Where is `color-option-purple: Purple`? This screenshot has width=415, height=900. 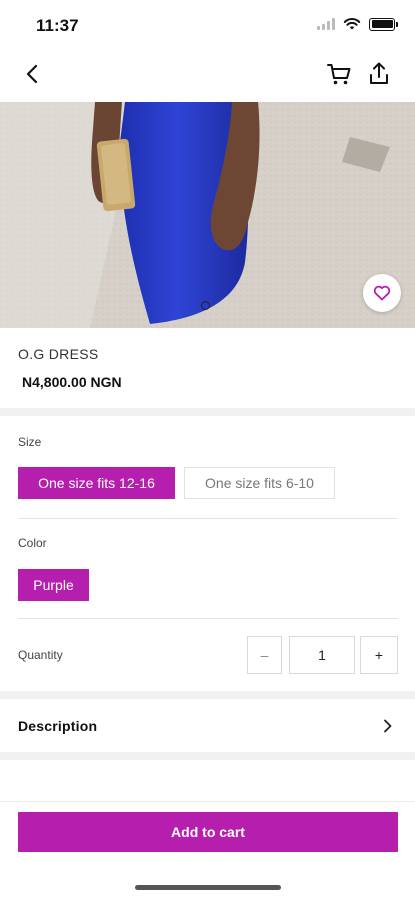 color-option-purple: Purple is located at coordinates (53, 585).